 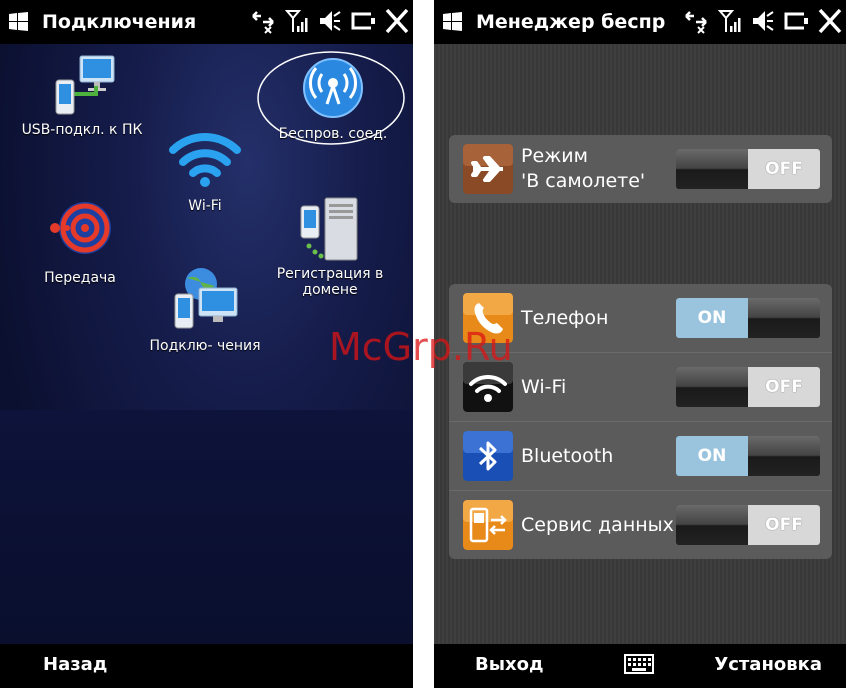 I want to click on wireless-icon, so click(x=333, y=88).